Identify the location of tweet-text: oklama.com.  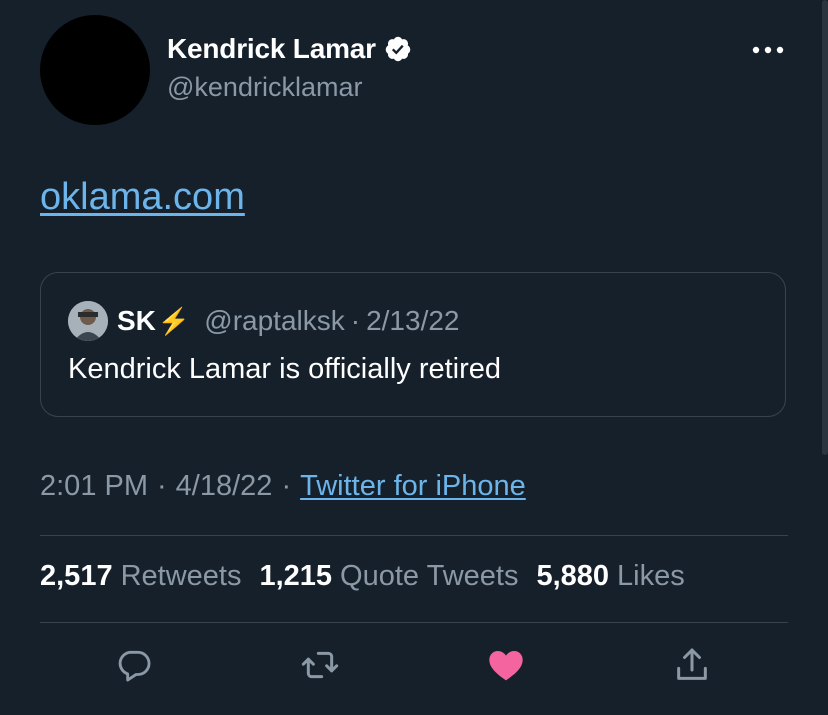
(142, 197).